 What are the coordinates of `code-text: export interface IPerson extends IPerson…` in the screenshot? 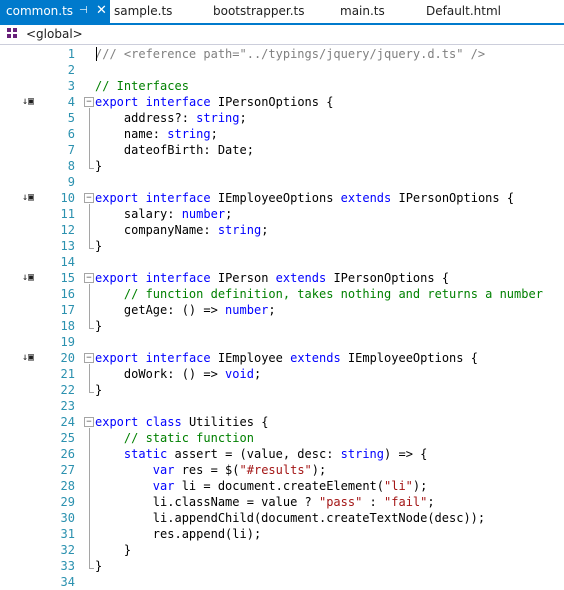 It's located at (272, 278).